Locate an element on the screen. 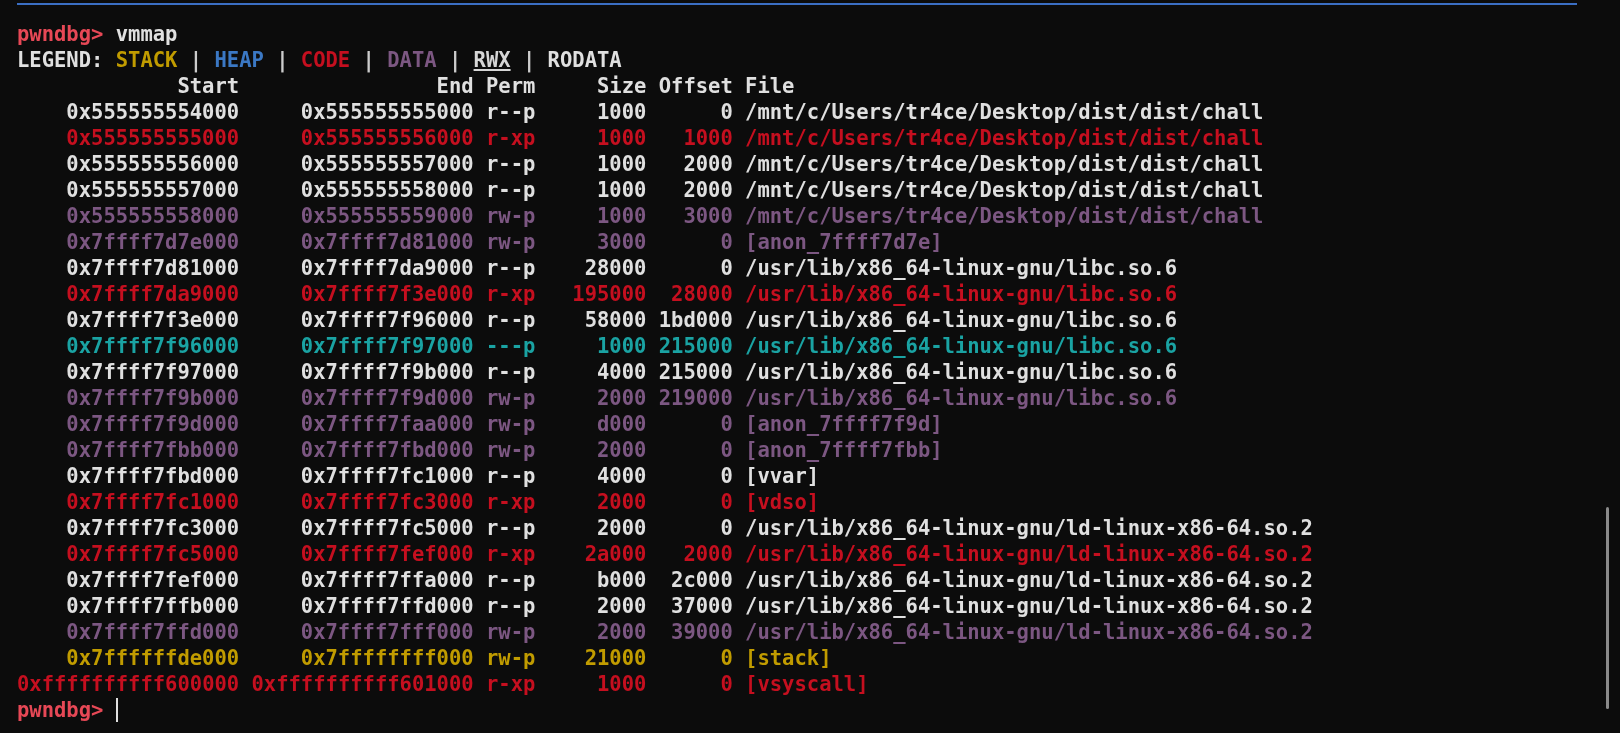 This screenshot has width=1620, height=733. end-address: 0x7ffff7fbd000 is located at coordinates (386, 450).